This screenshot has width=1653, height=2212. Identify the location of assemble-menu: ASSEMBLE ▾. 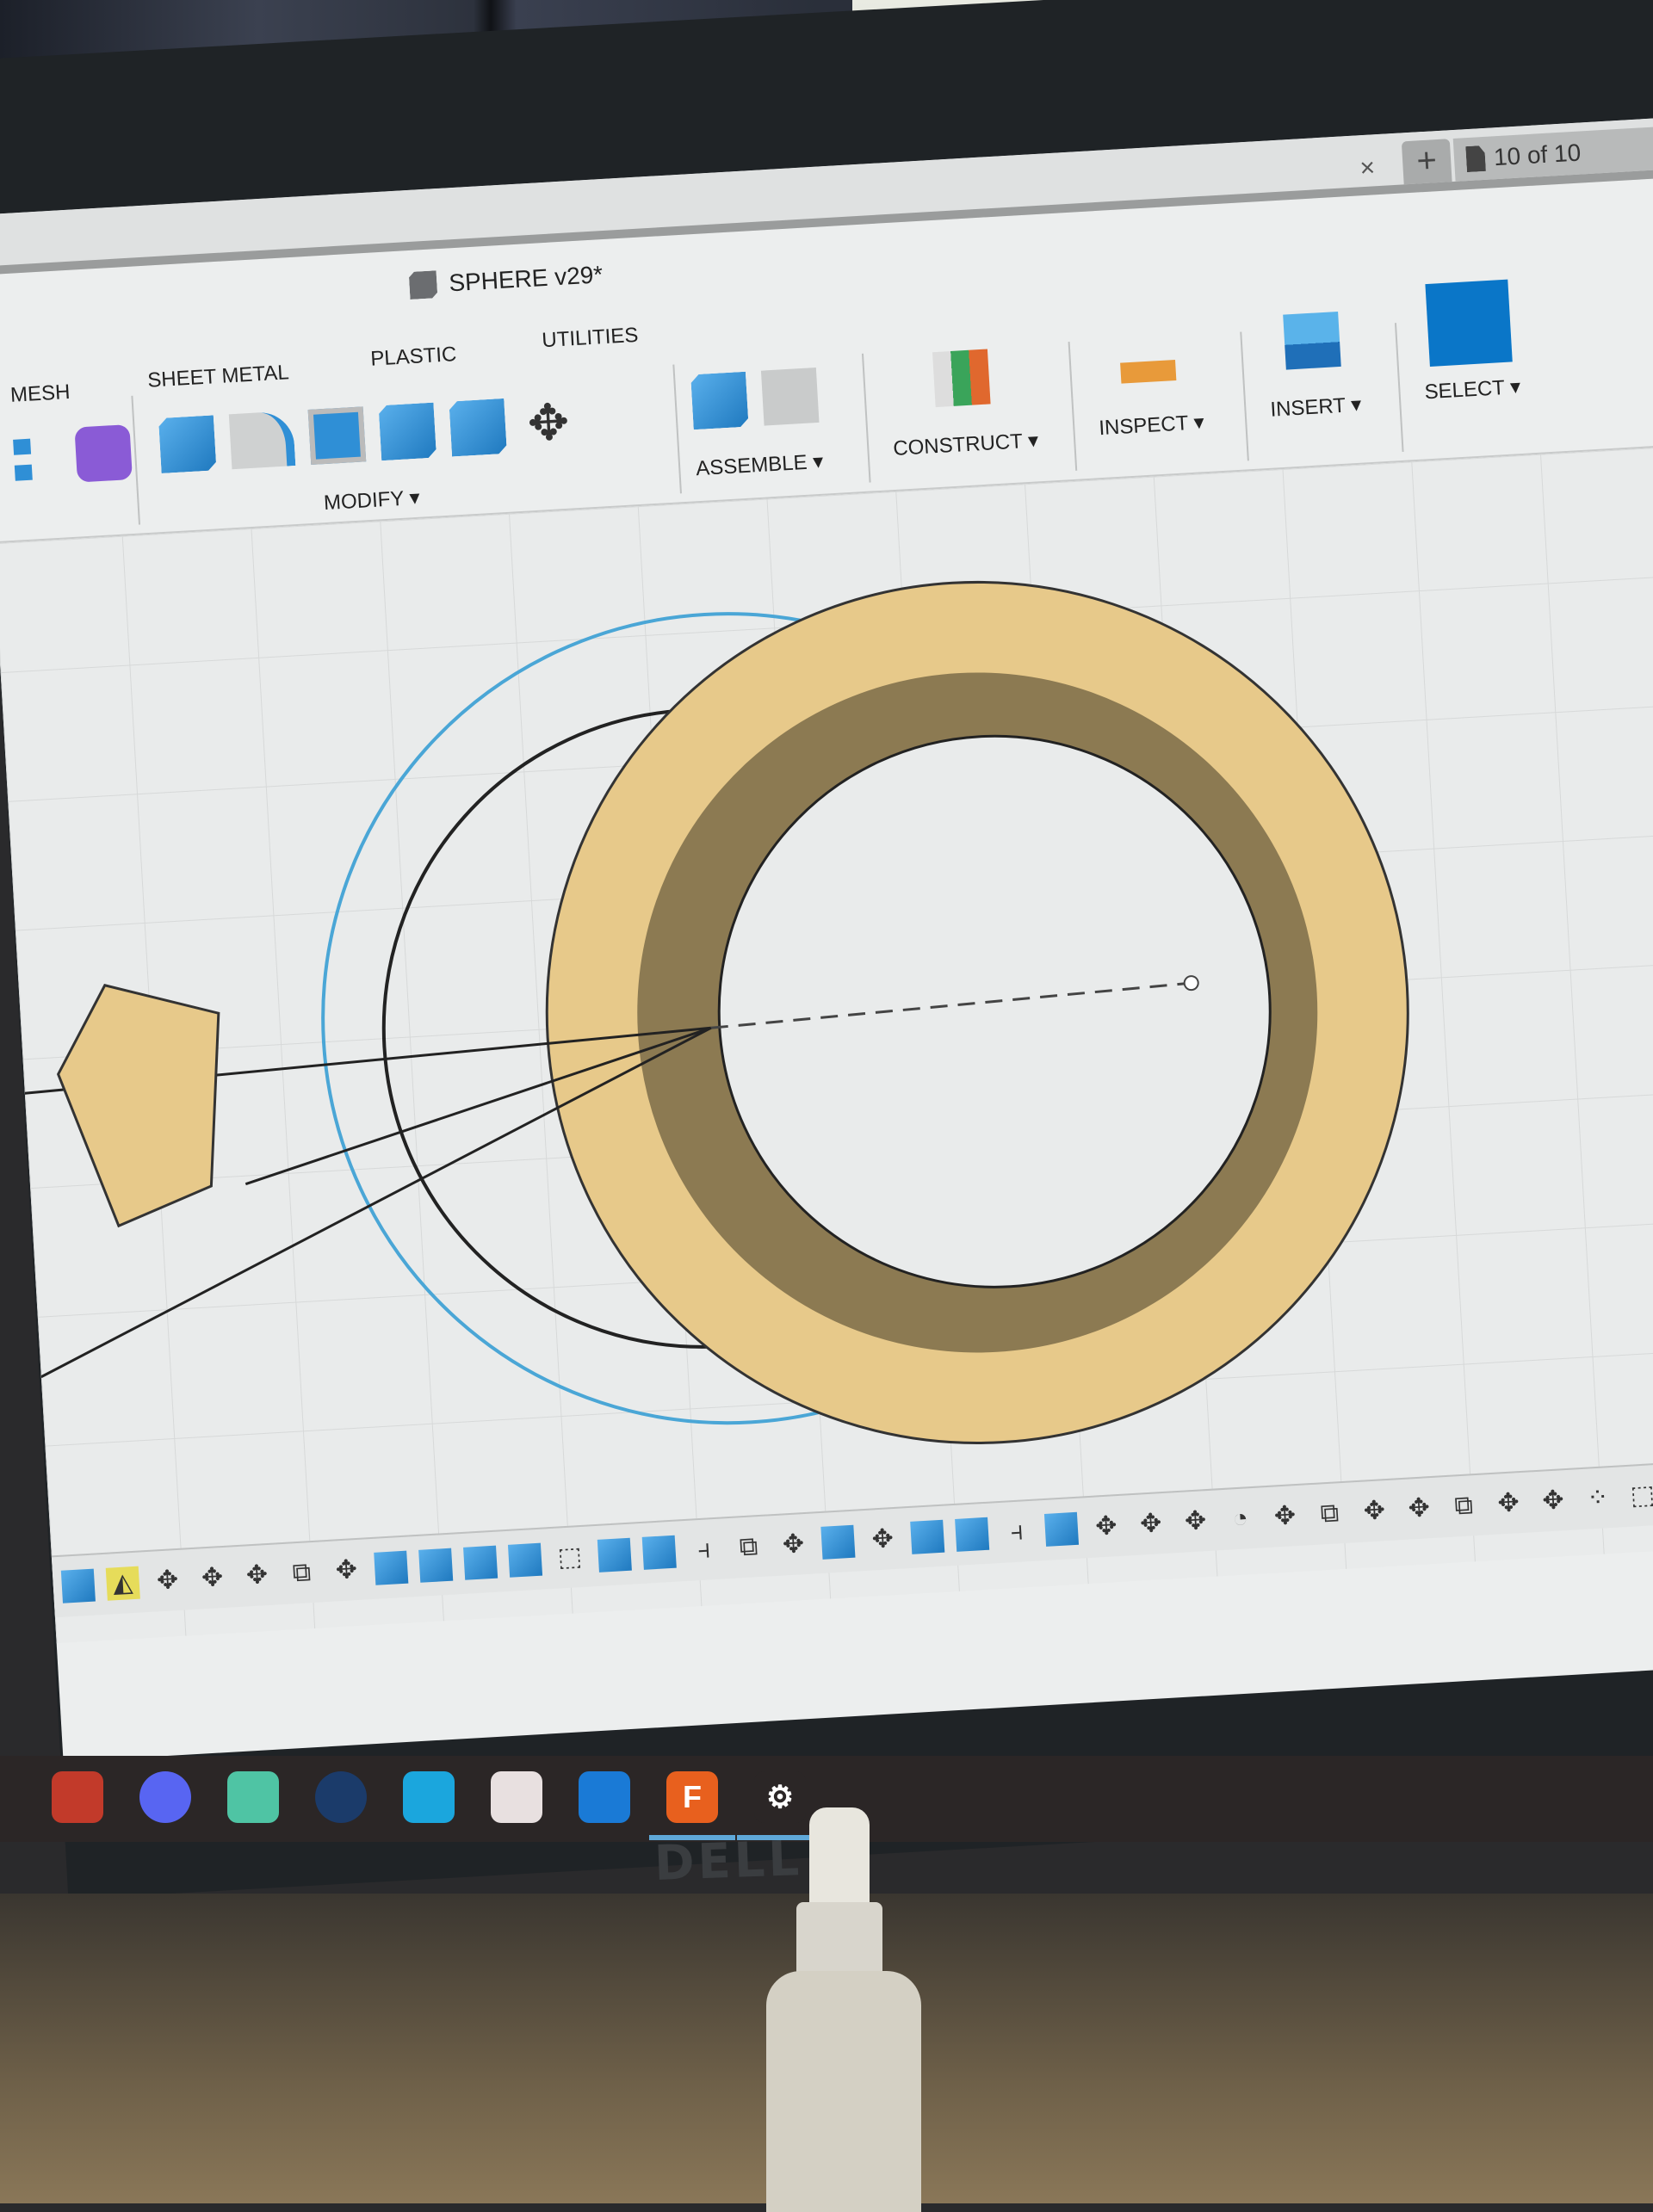
(761, 465).